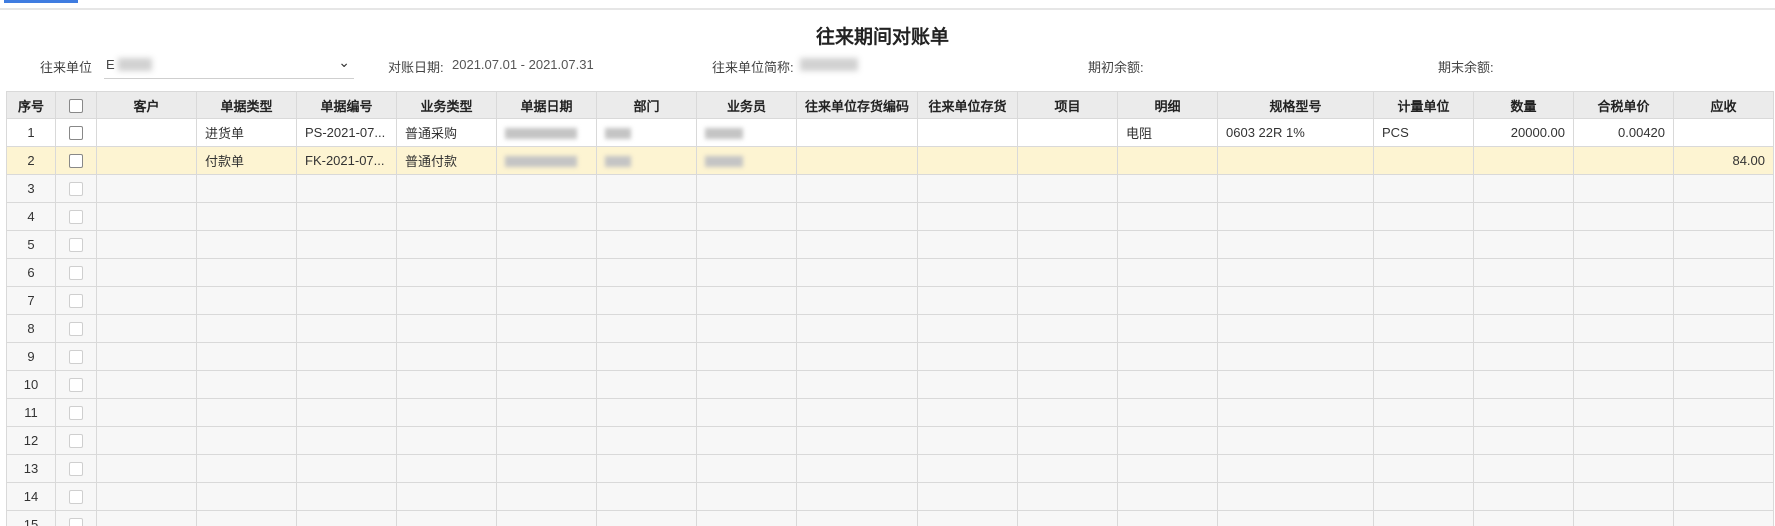  I want to click on col-header-select, so click(76, 105).